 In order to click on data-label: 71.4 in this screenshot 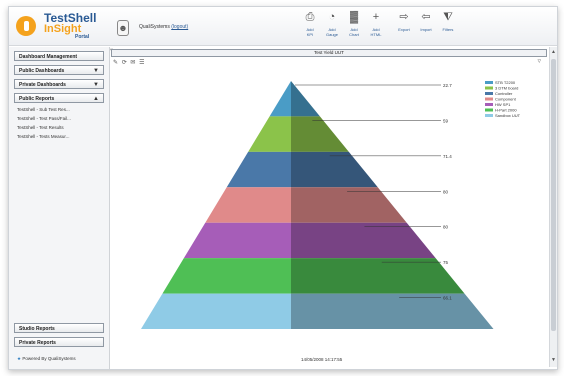, I will do `click(447, 156)`.